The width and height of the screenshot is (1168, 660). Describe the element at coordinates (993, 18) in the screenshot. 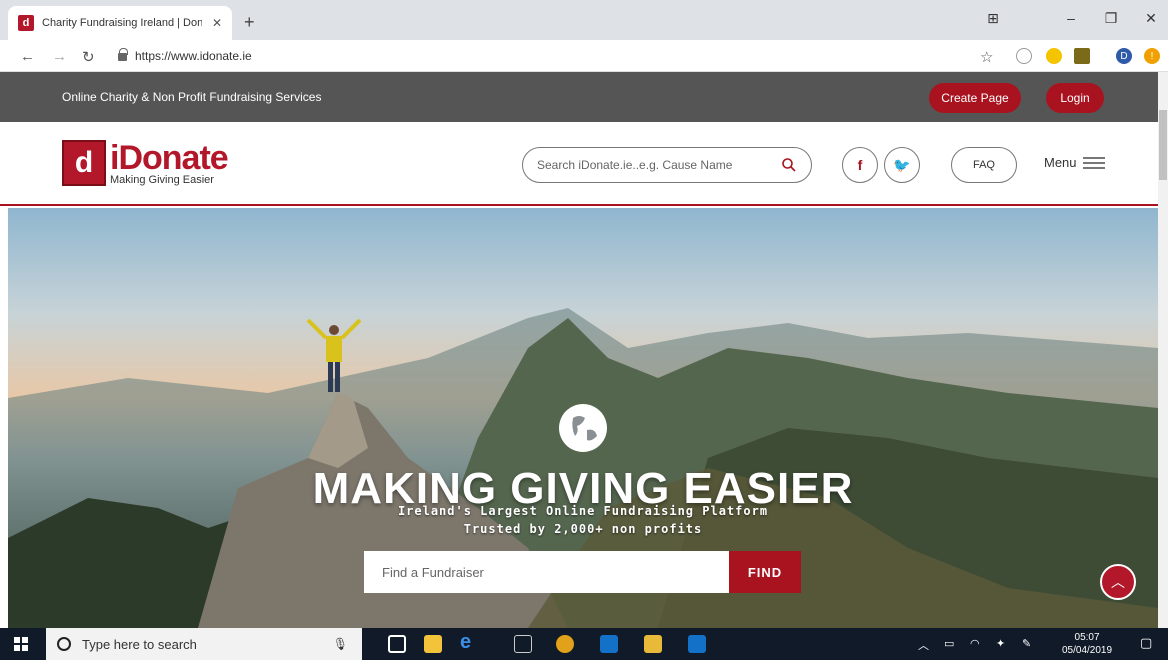

I see `tab-search-icon: ⊞` at that location.